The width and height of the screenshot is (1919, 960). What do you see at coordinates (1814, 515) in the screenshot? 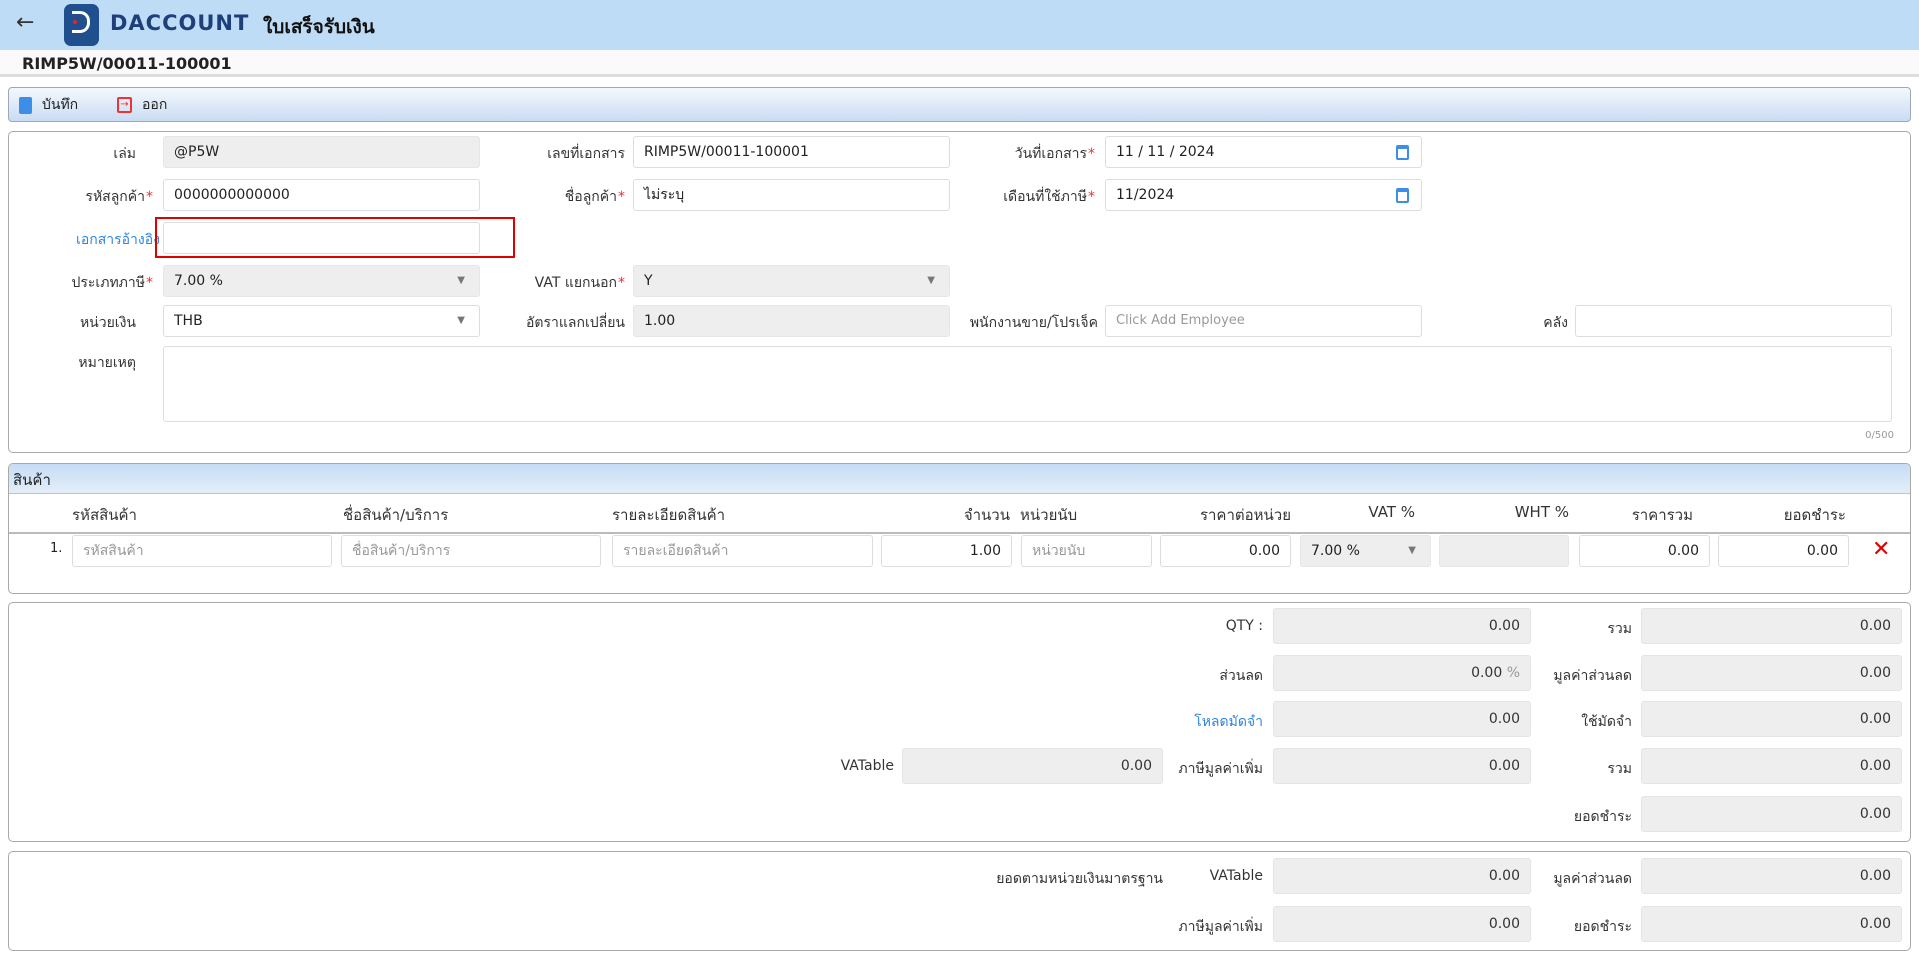
I see `col-header-pay: ยอดชำระ` at bounding box center [1814, 515].